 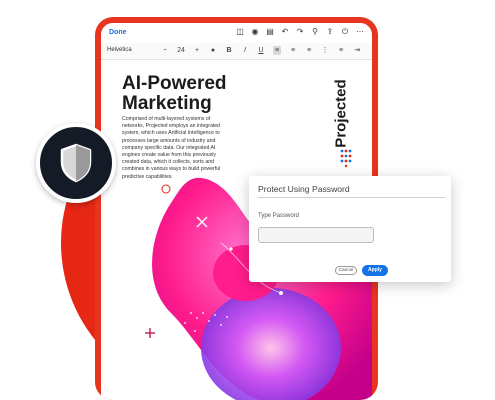 What do you see at coordinates (341, 50) in the screenshot?
I see `numbered-list-icon: ≡` at bounding box center [341, 50].